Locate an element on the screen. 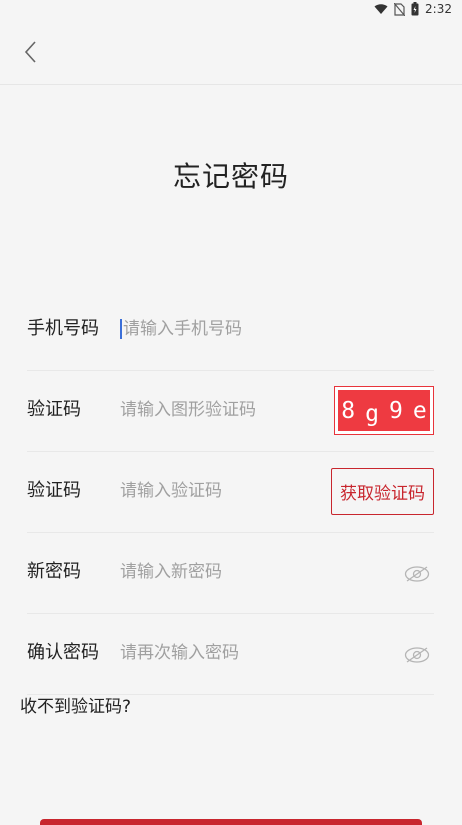 This screenshot has width=462, height=825. captcha-char: 8 is located at coordinates (348, 410).